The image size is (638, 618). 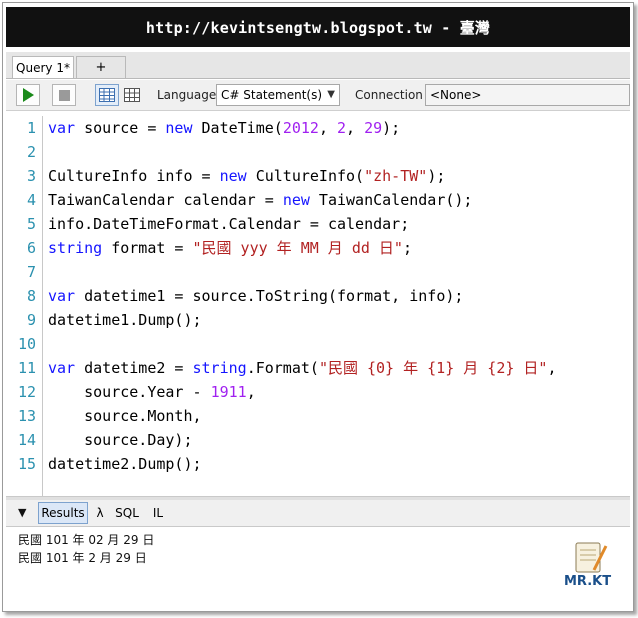 What do you see at coordinates (31, 128) in the screenshot?
I see `line-number: 1` at bounding box center [31, 128].